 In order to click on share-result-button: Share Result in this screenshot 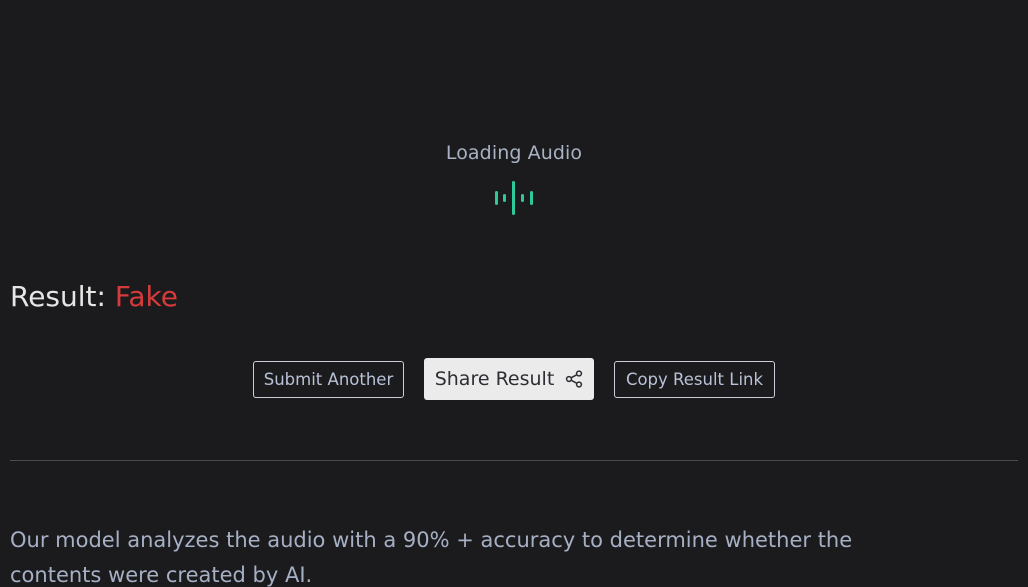, I will do `click(509, 379)`.